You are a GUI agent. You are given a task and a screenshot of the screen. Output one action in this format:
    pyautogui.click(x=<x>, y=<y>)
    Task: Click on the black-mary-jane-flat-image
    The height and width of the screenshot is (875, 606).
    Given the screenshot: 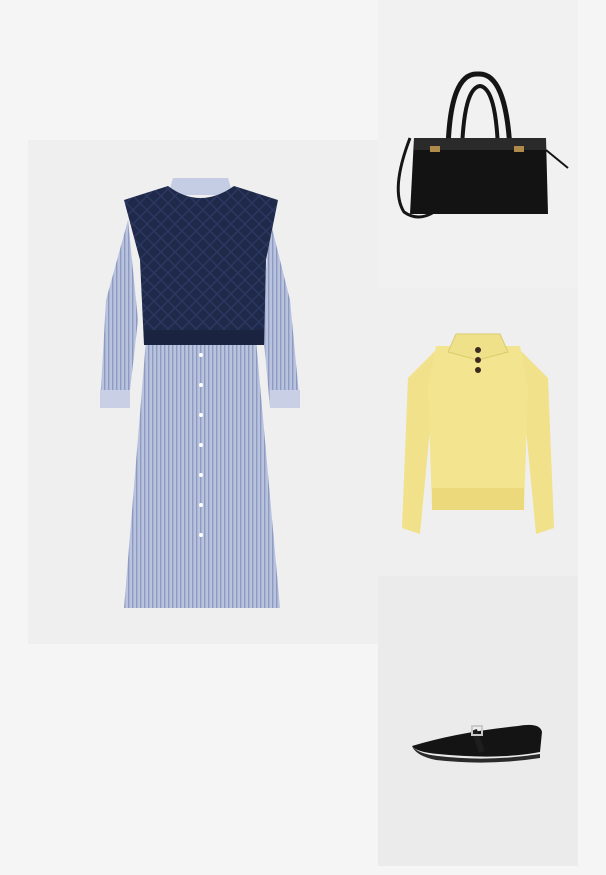 What is the action you would take?
    pyautogui.click(x=478, y=721)
    